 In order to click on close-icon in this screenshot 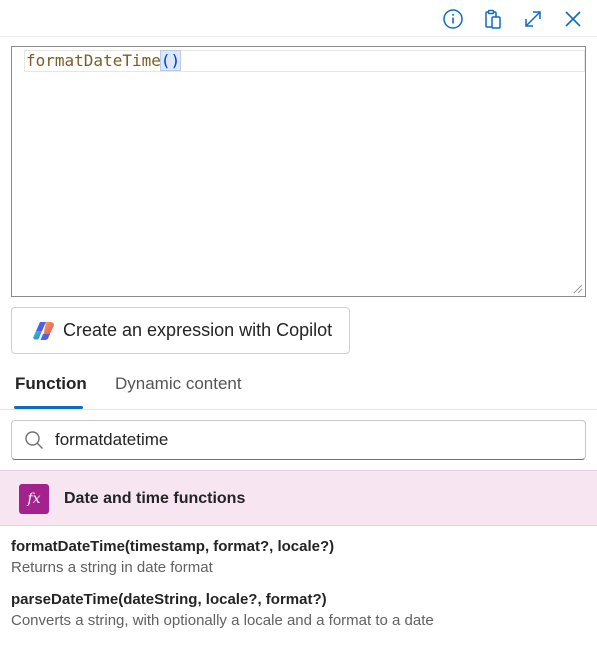, I will do `click(573, 19)`.